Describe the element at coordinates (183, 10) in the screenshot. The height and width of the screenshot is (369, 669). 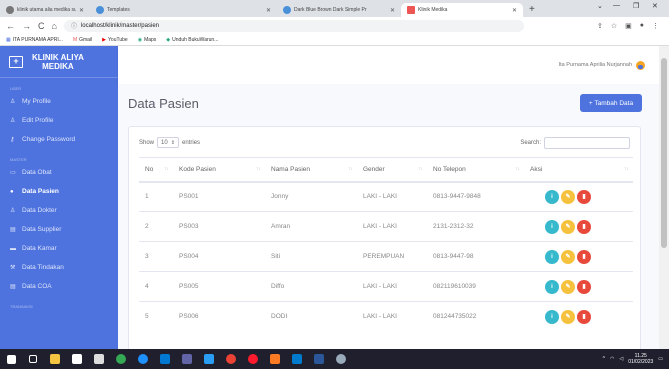
I see `browser-tab: Templates ✕` at that location.